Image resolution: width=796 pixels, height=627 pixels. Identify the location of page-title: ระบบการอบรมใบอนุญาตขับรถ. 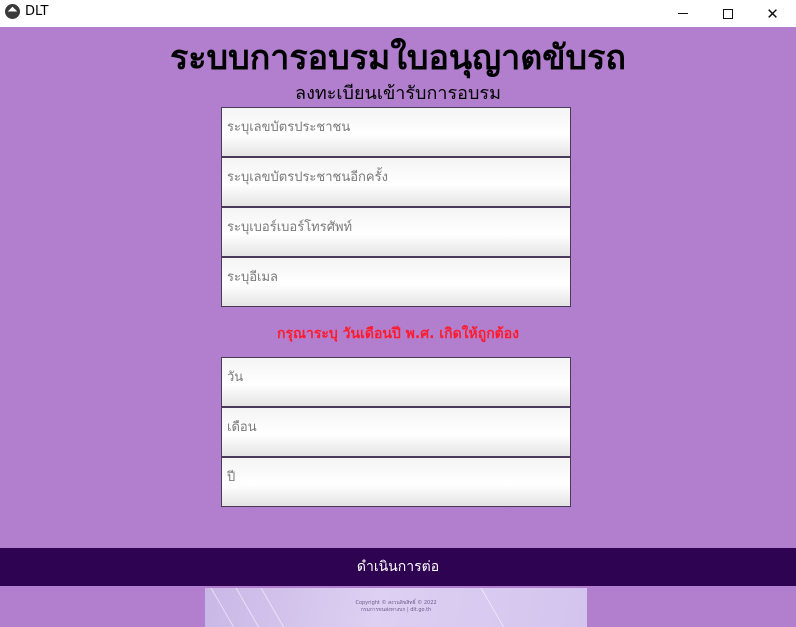
(398, 58).